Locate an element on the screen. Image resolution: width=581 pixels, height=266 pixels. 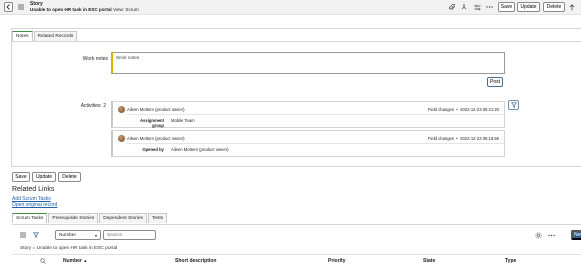
related-tab-divider is located at coordinates (296, 224).